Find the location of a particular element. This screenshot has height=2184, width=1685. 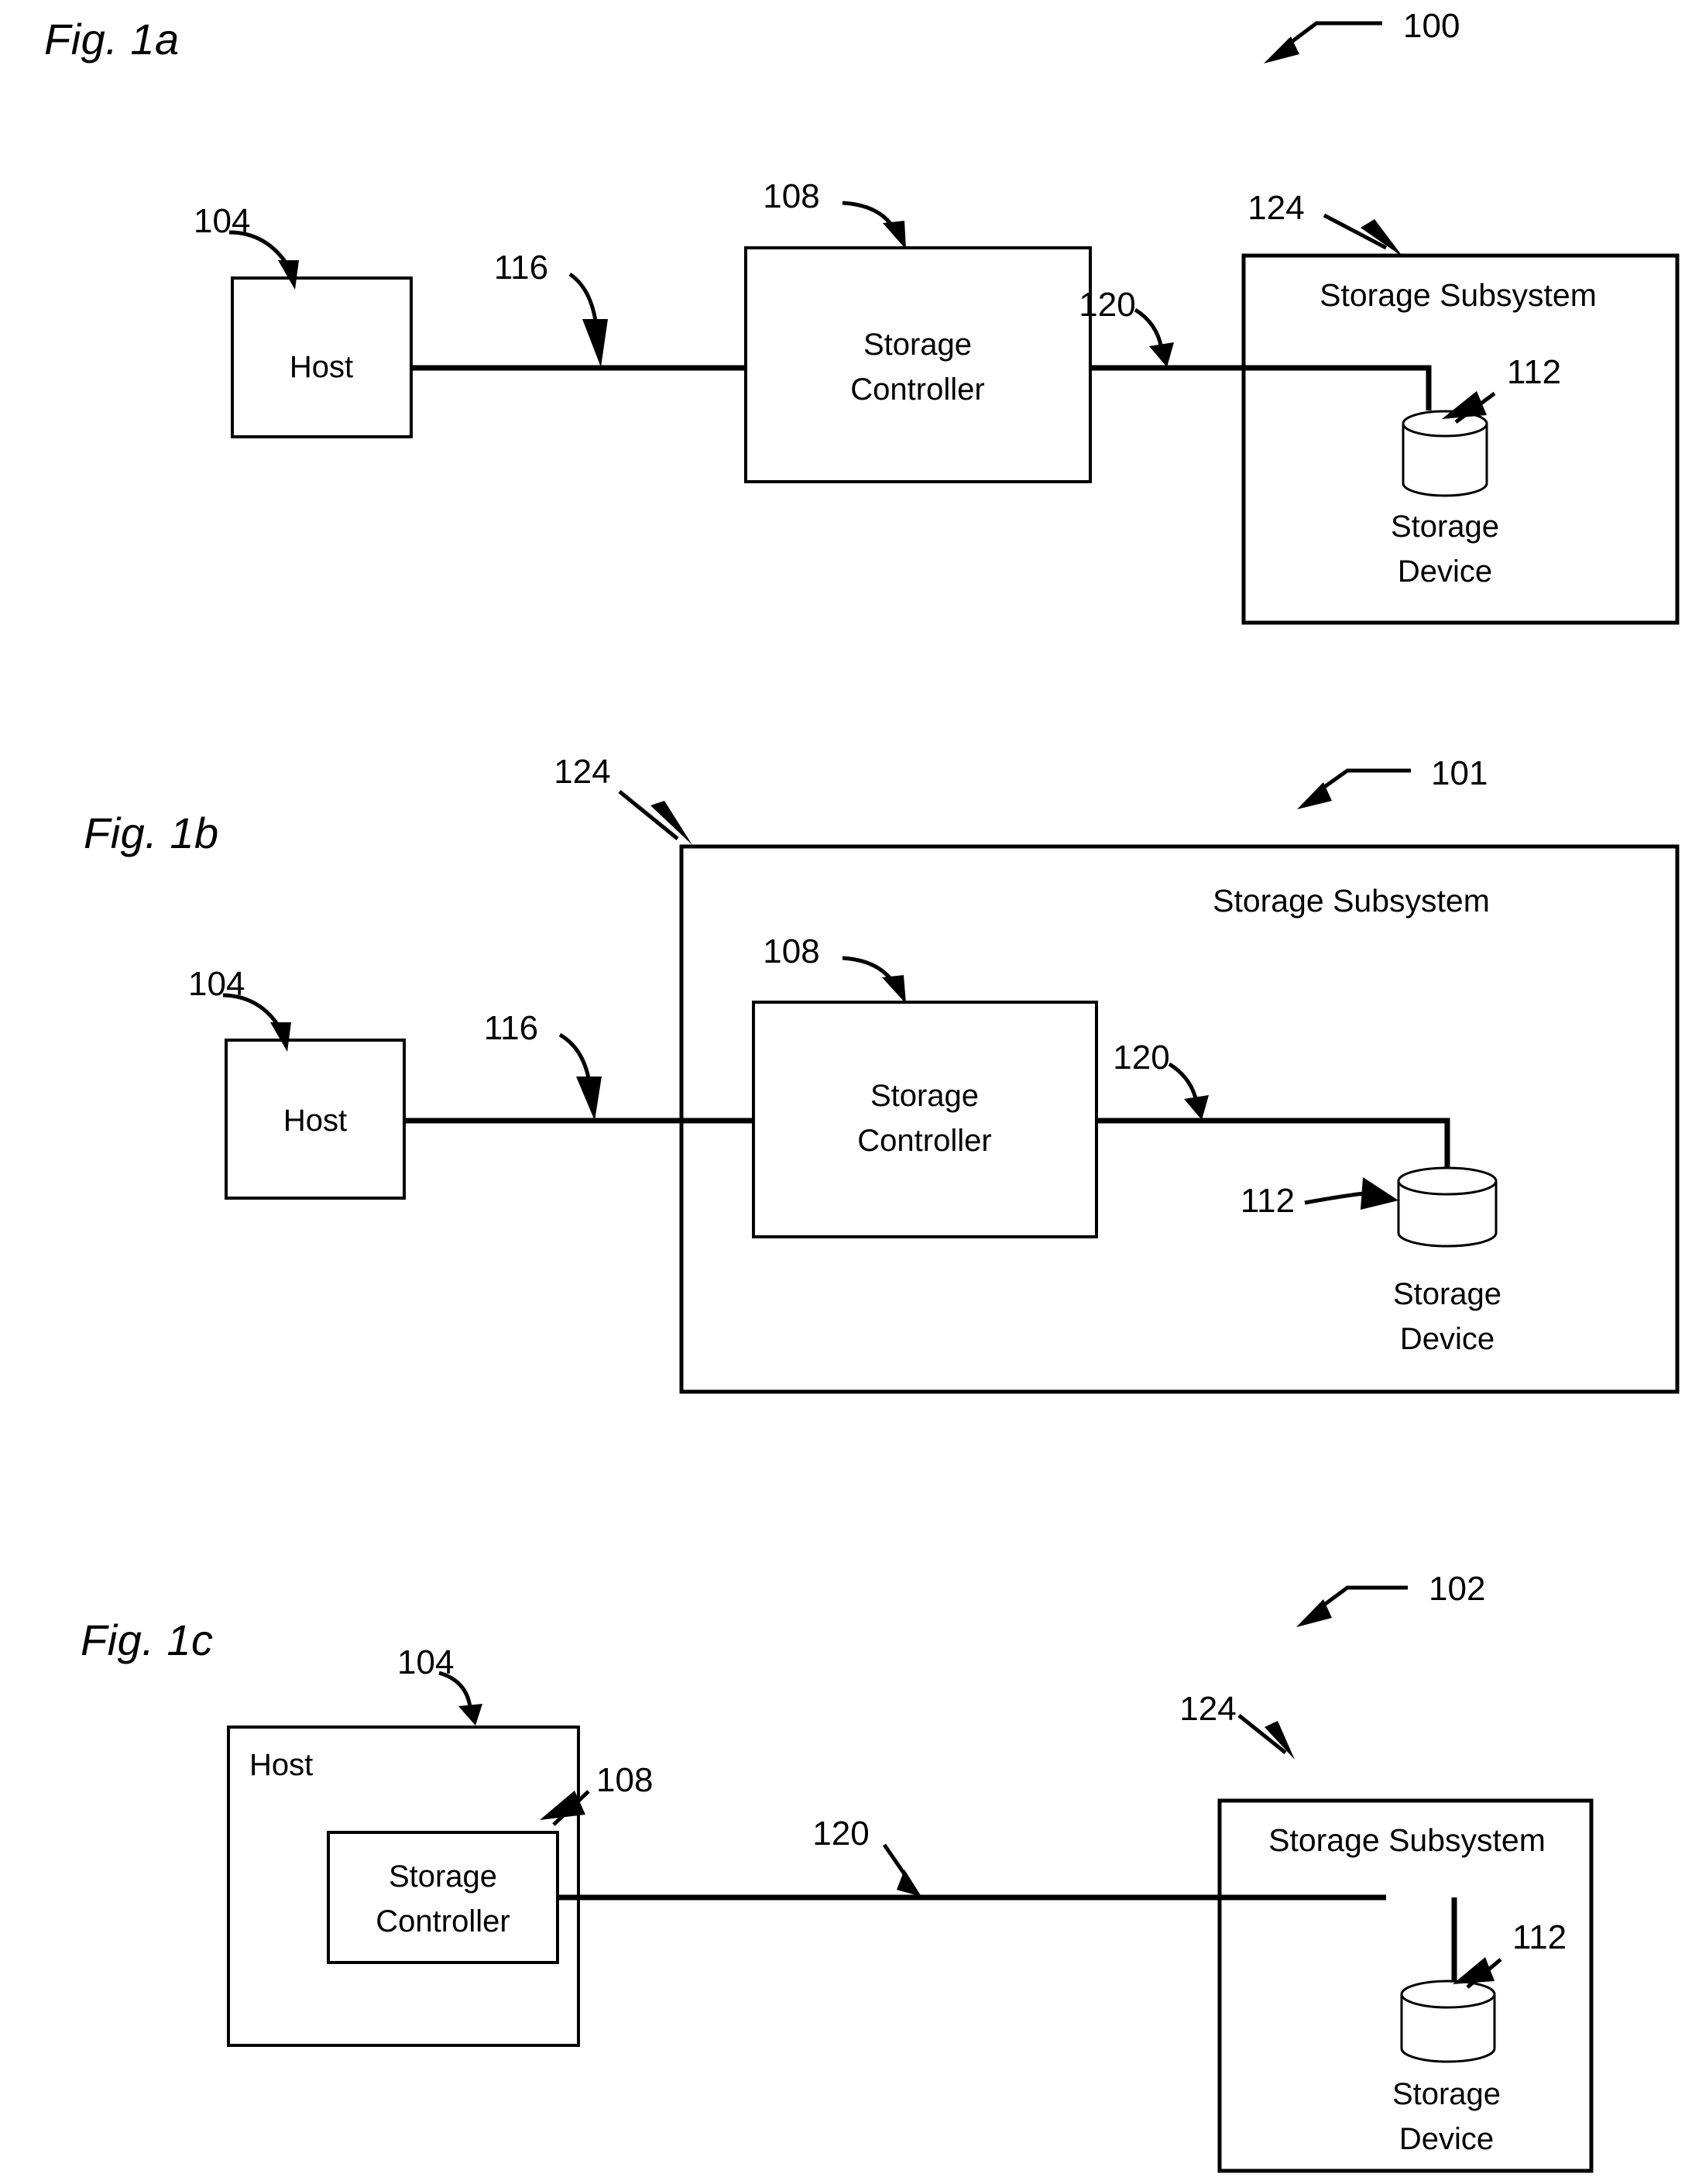

ref-leader-124-fig1c is located at coordinates (1266, 1737).